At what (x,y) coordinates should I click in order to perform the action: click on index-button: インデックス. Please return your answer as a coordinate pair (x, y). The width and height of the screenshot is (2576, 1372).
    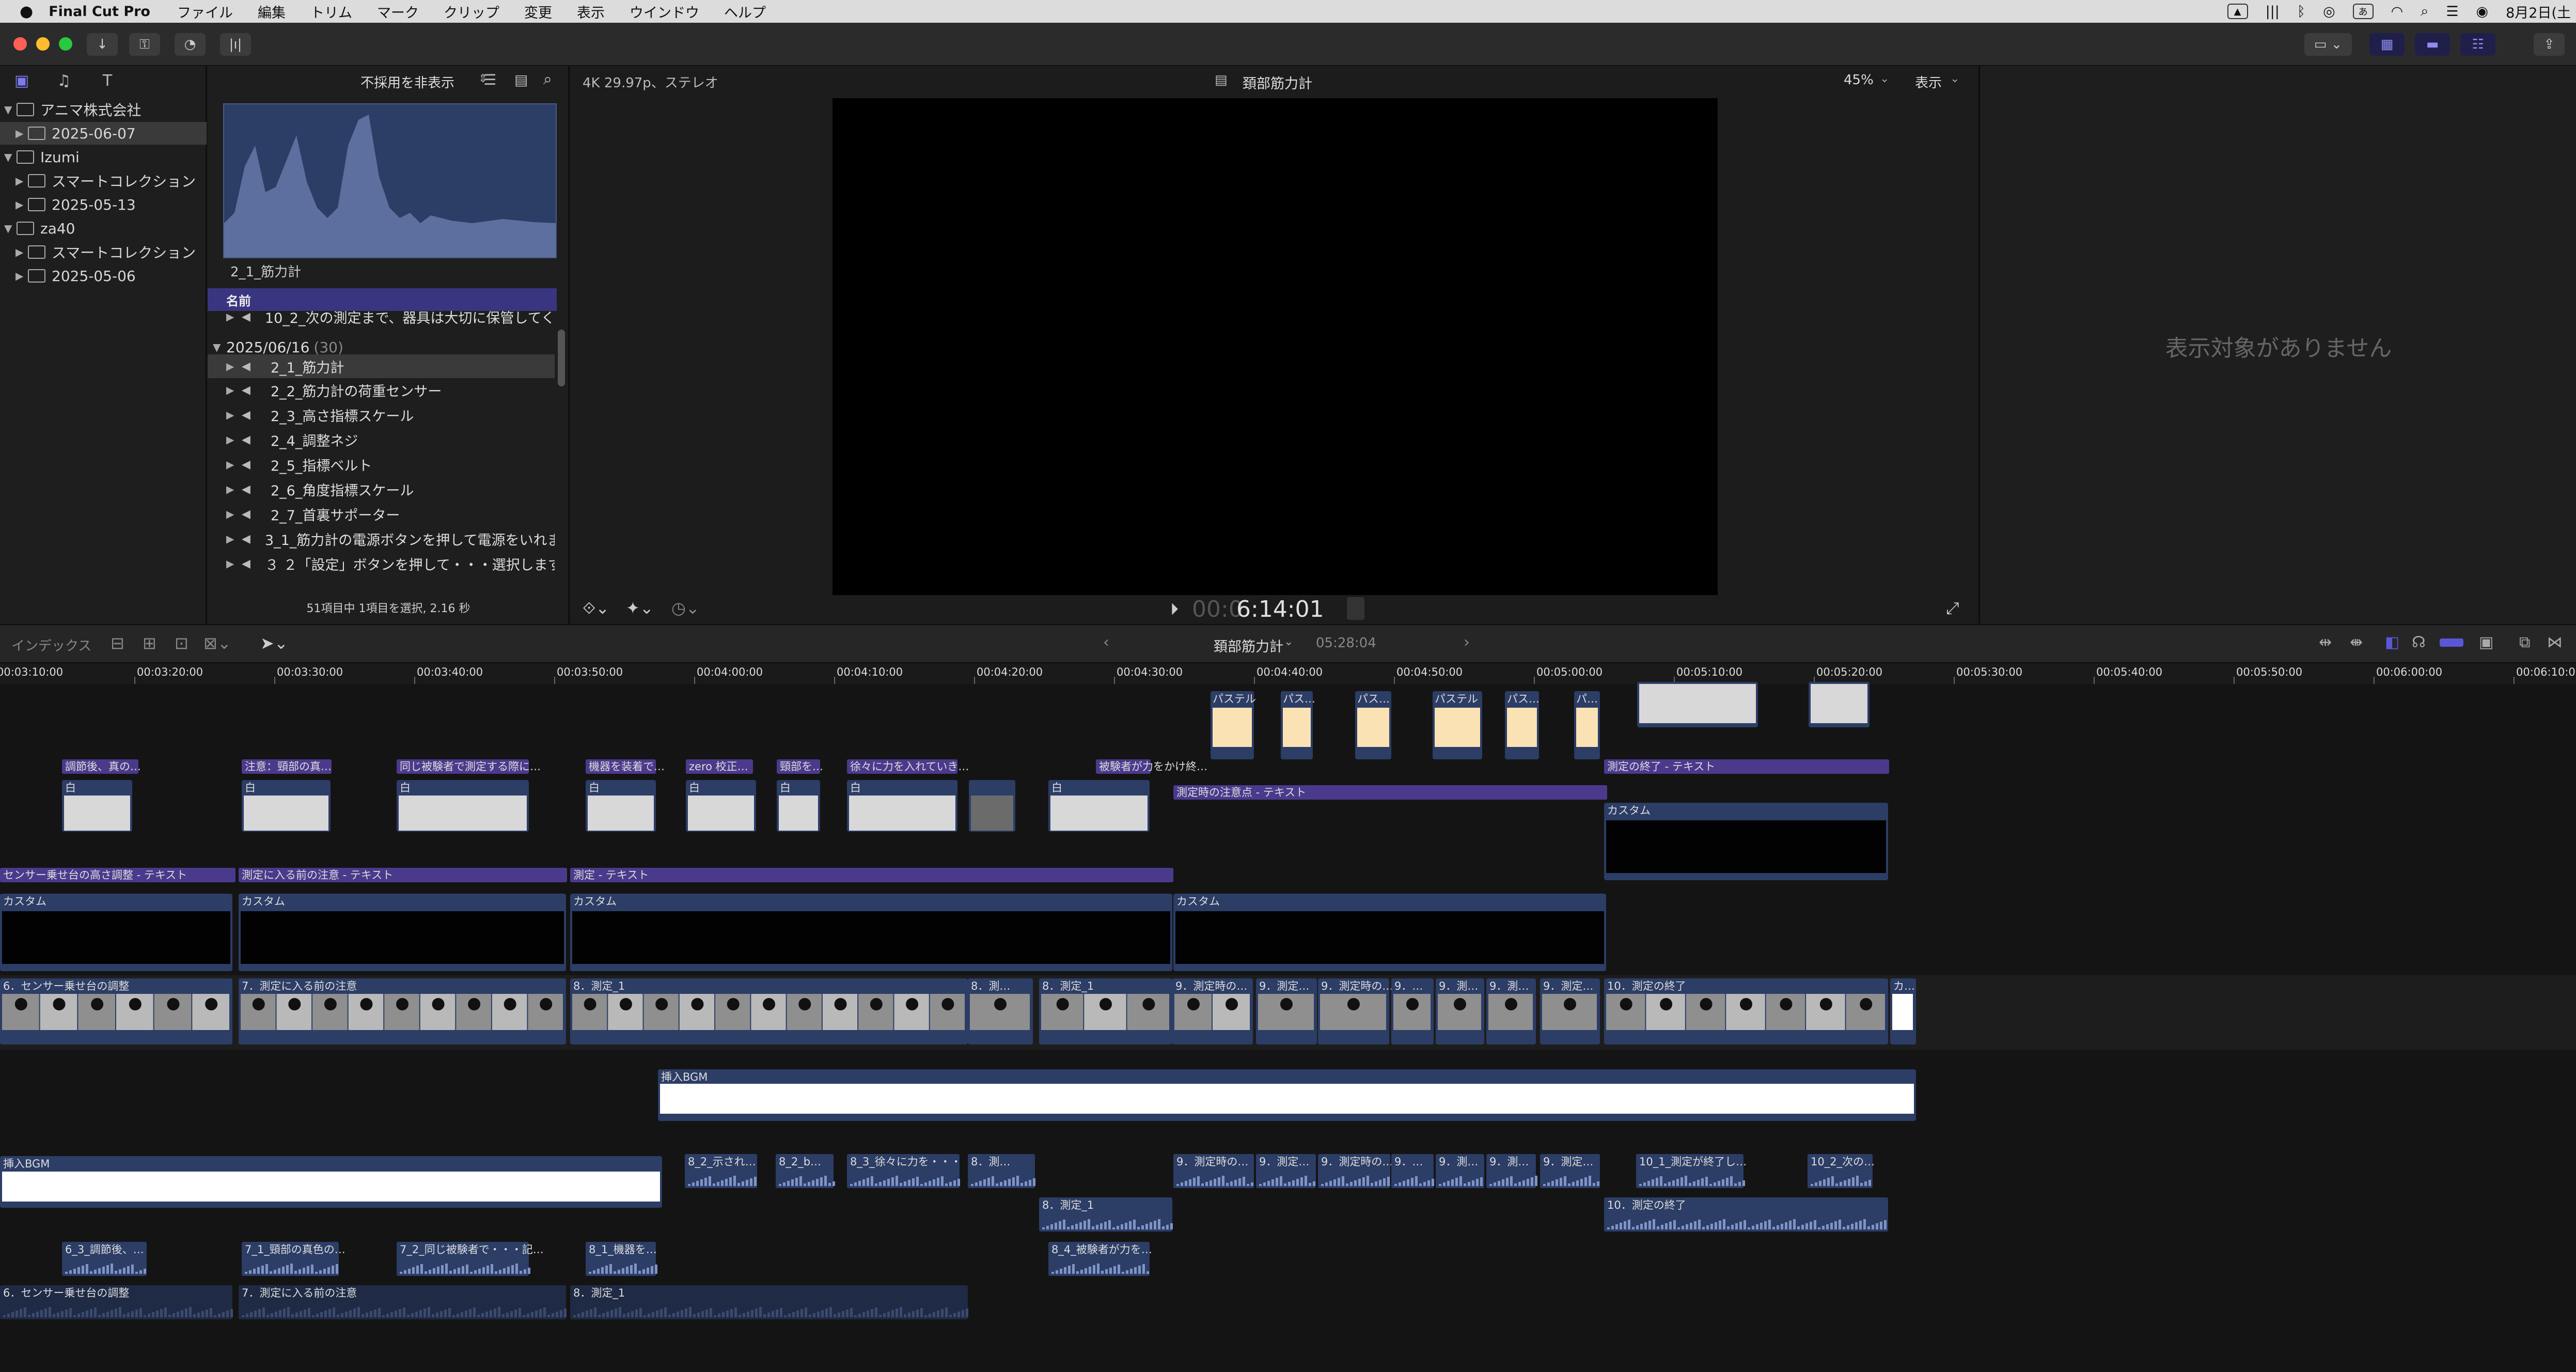
    Looking at the image, I should click on (51, 644).